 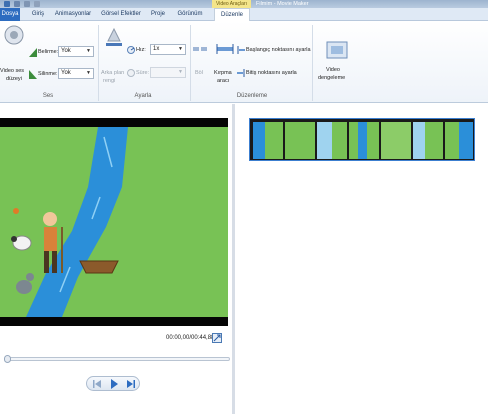 What do you see at coordinates (231, 4) in the screenshot?
I see `video-tools-context-tab: Video Araçları` at bounding box center [231, 4].